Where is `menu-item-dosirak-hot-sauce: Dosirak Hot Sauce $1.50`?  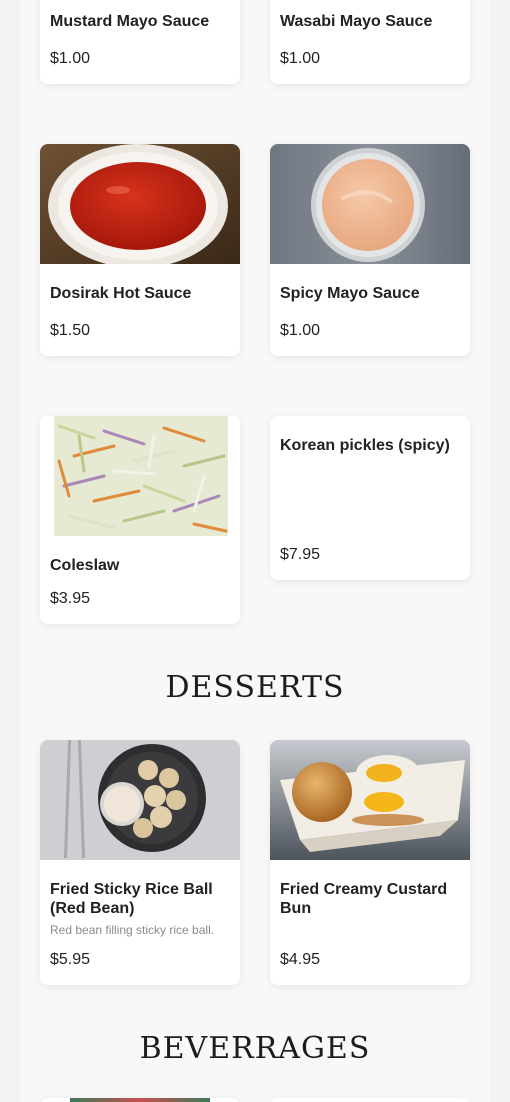 menu-item-dosirak-hot-sauce: Dosirak Hot Sauce $1.50 is located at coordinates (140, 250).